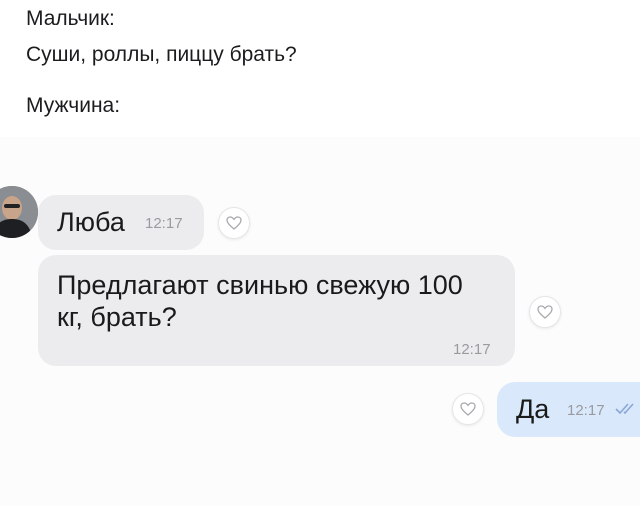  What do you see at coordinates (117, 317) in the screenshot?
I see `message-text-line2: кг, брать?` at bounding box center [117, 317].